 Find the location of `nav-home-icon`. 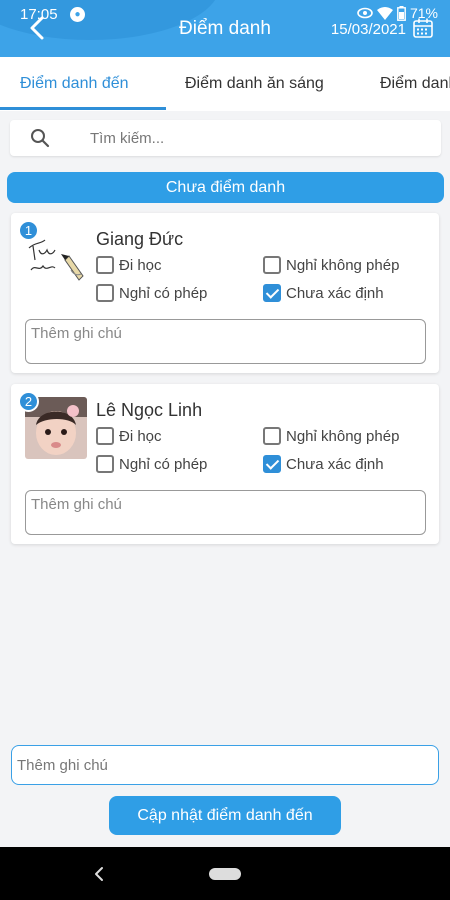

nav-home-icon is located at coordinates (225, 874).